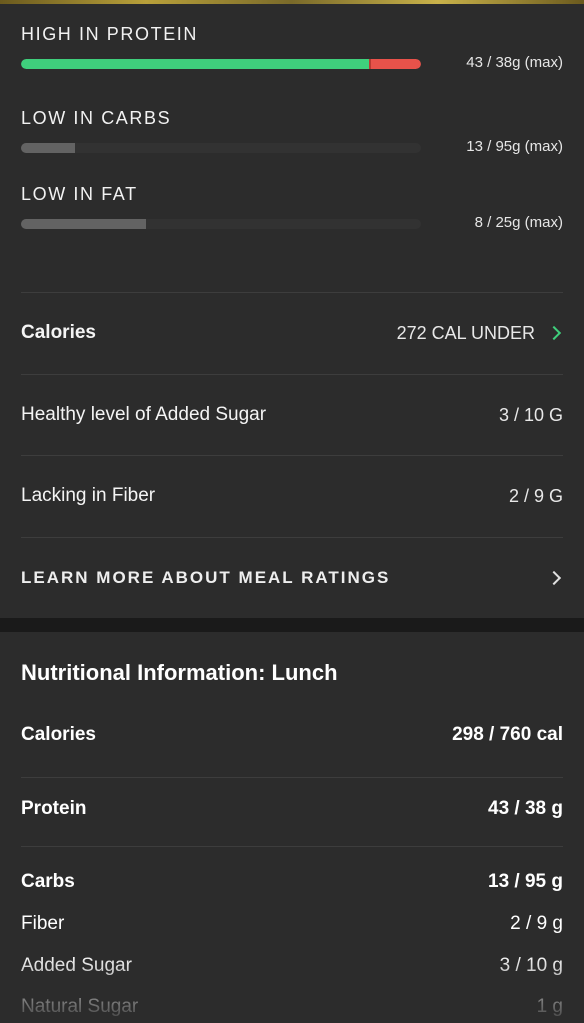 The height and width of the screenshot is (1023, 584). Describe the element at coordinates (292, 1007) in the screenshot. I see `nutrition-row-natural-sugar: Natural Sugar 1 g` at that location.